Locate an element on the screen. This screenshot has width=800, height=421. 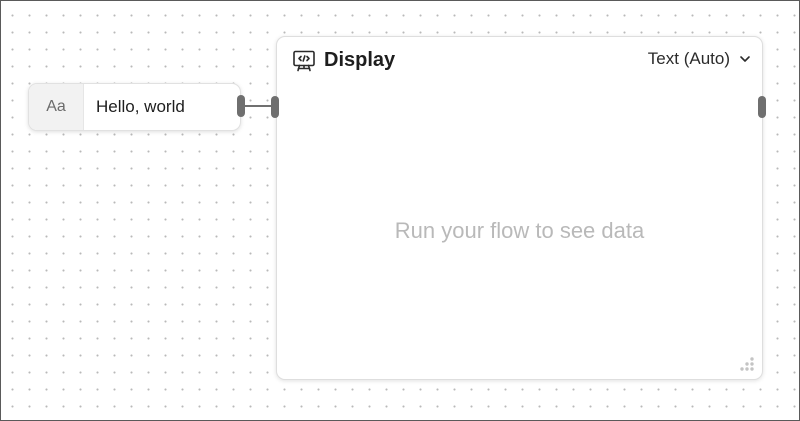
text-node-value: Hello, world is located at coordinates (134, 107).